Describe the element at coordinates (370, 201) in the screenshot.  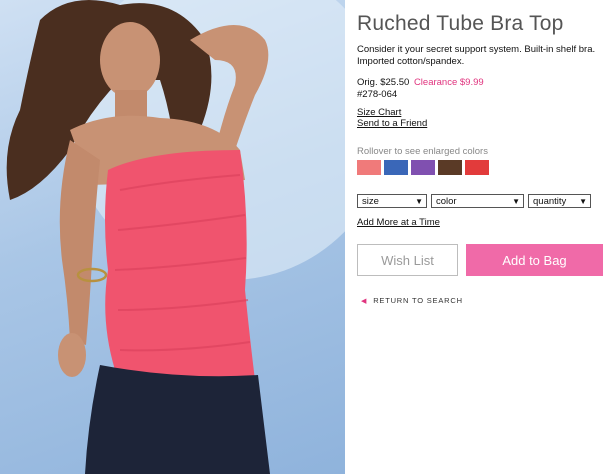
I see `size-select-value: size` at that location.